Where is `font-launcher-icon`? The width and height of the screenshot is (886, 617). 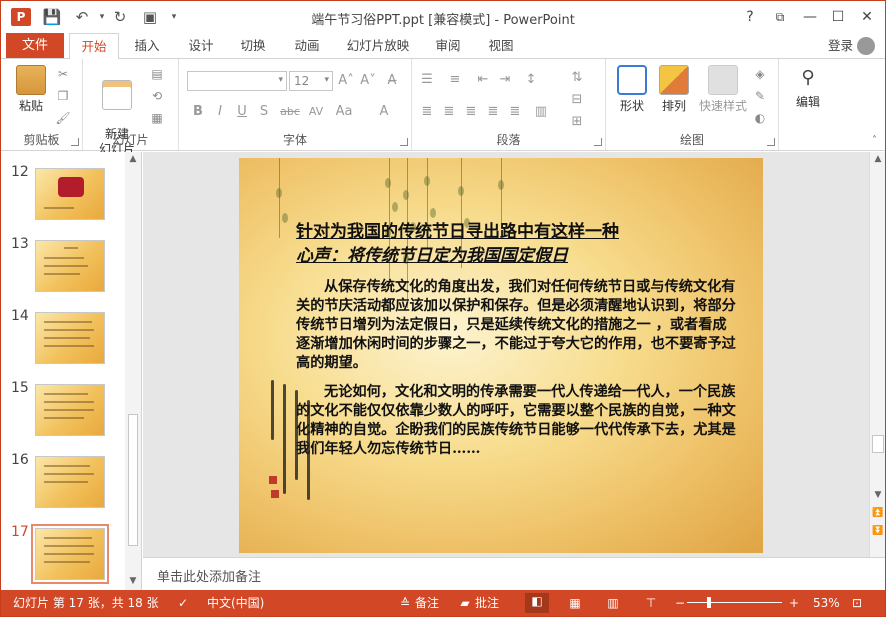 font-launcher-icon is located at coordinates (404, 142).